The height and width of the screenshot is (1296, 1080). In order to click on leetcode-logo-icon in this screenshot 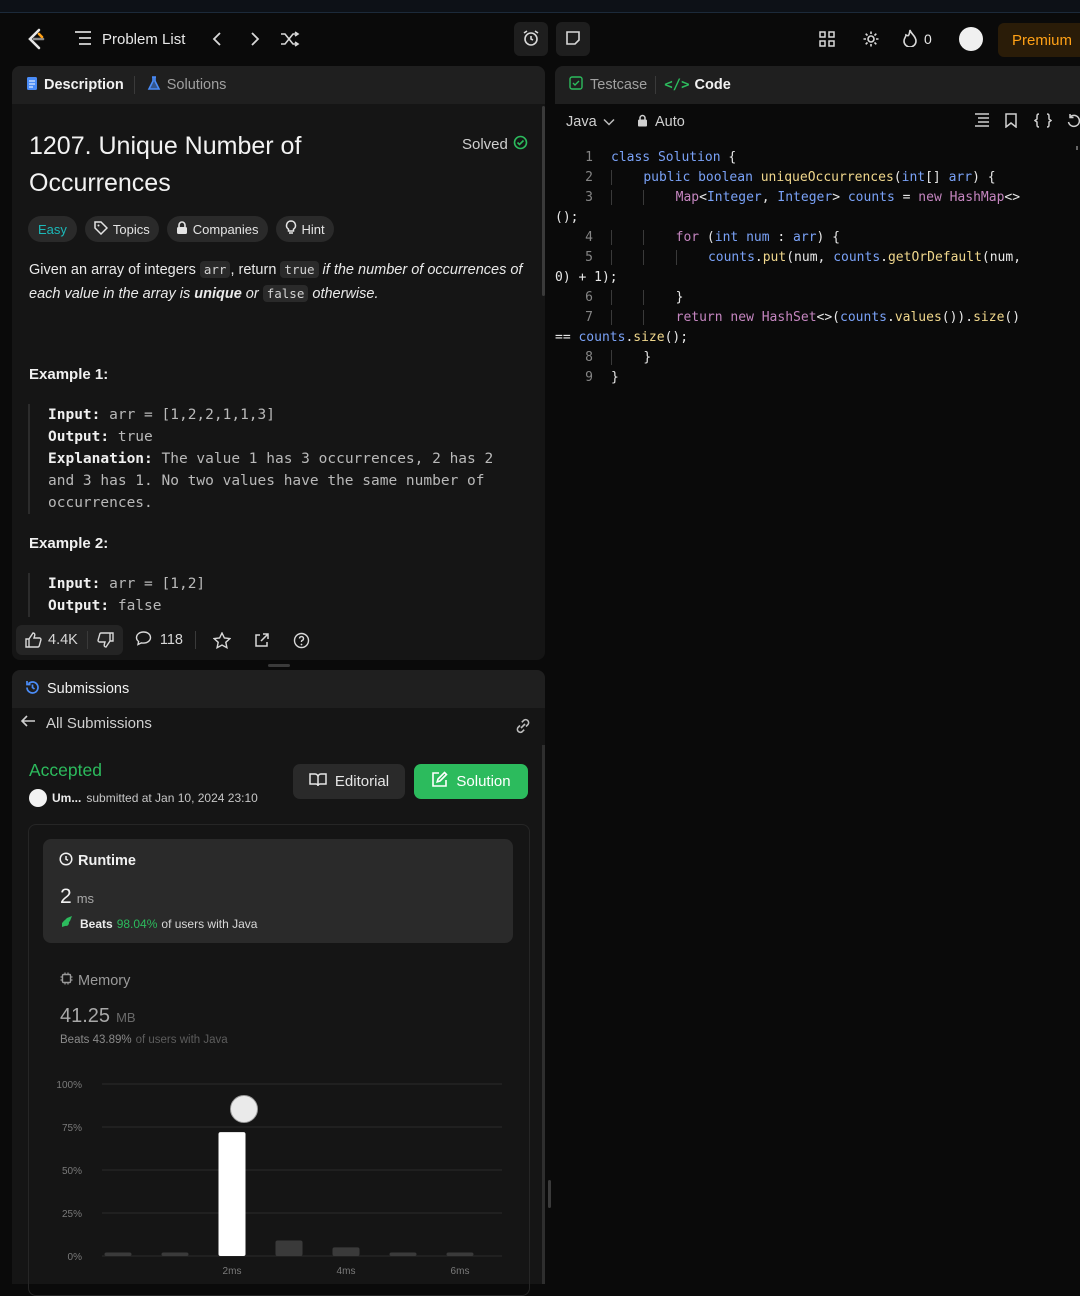, I will do `click(36, 39)`.